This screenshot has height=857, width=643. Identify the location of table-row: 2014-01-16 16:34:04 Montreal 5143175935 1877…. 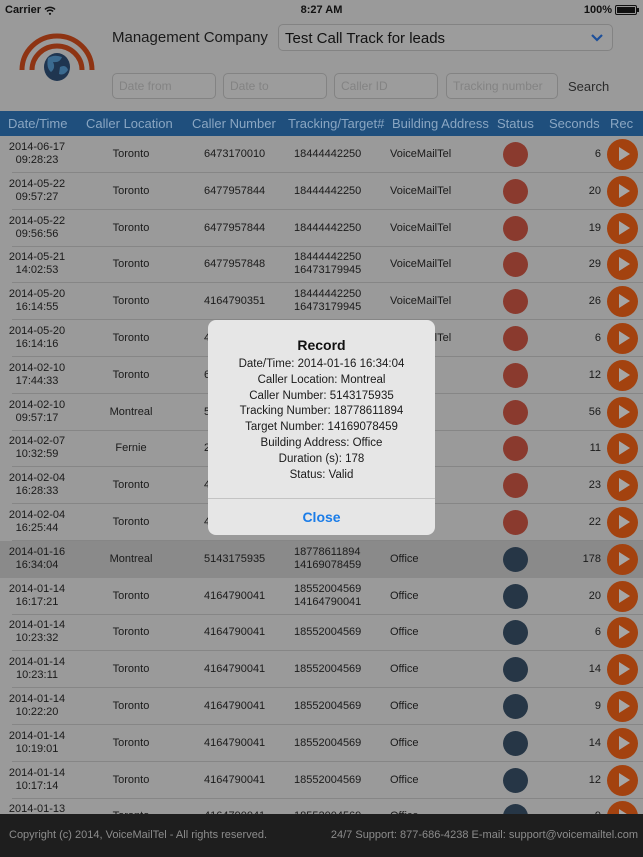
(321, 559).